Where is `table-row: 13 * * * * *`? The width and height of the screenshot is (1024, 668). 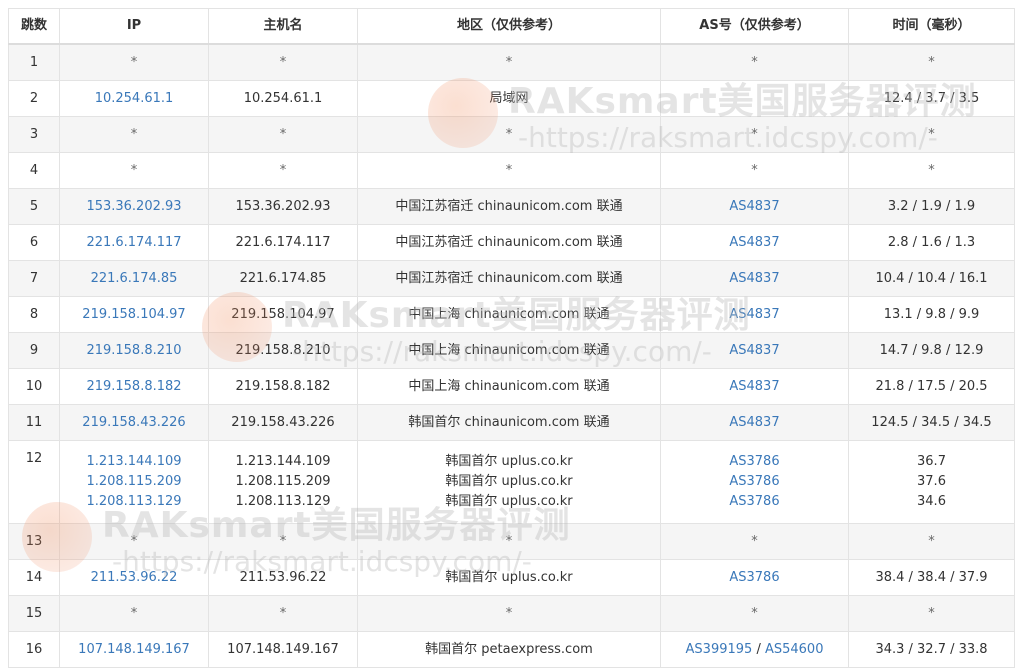
table-row: 13 * * * * * is located at coordinates (511, 541).